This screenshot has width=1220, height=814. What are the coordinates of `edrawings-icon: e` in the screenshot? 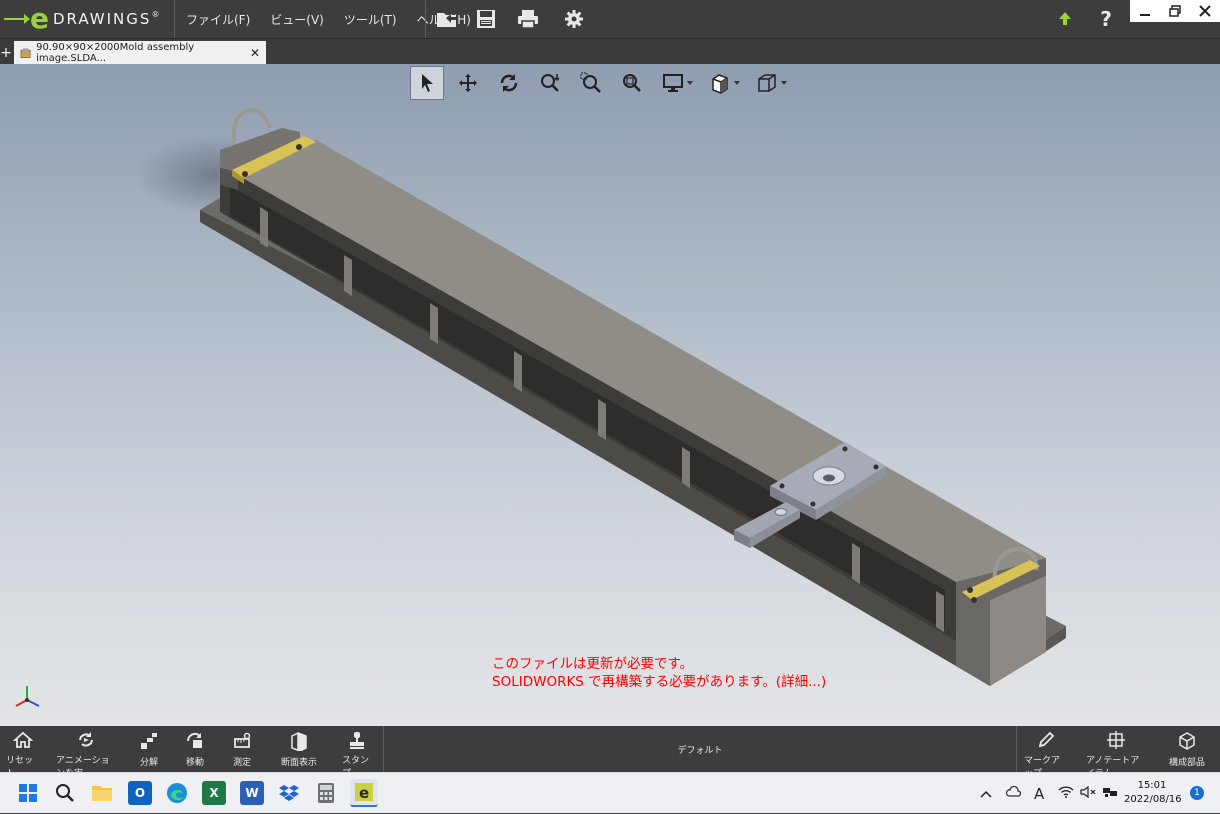 It's located at (364, 793).